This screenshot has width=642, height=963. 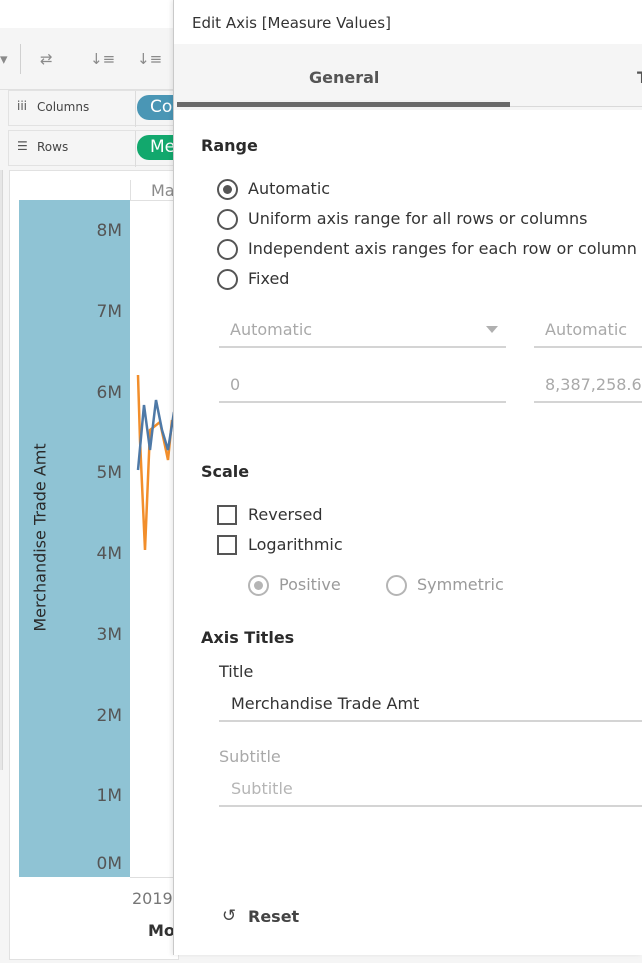 What do you see at coordinates (235, 384) in the screenshot?
I see `range-start-value: 0` at bounding box center [235, 384].